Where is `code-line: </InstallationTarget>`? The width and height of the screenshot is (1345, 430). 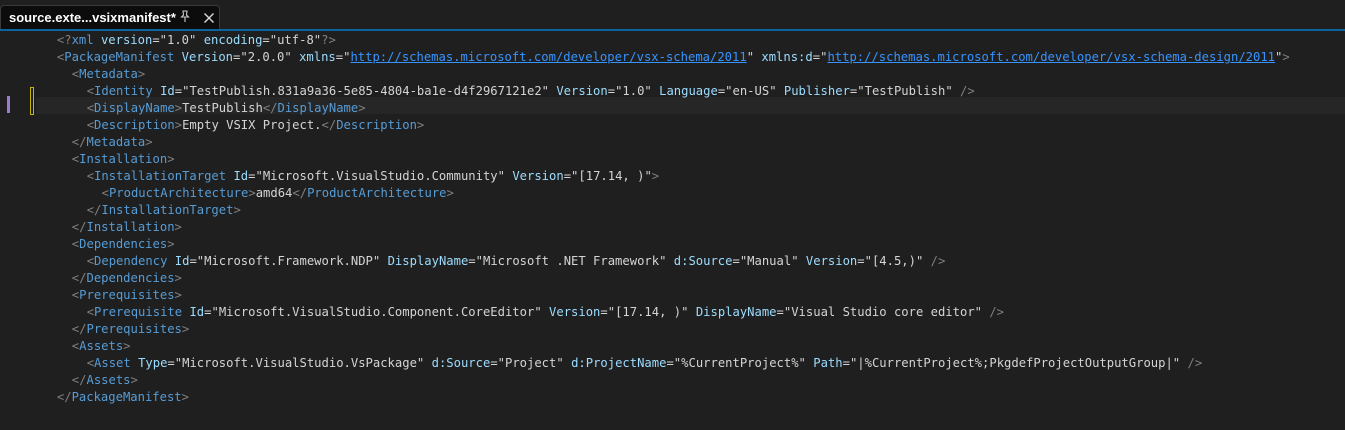
code-line: </InstallationTarget> is located at coordinates (164, 210).